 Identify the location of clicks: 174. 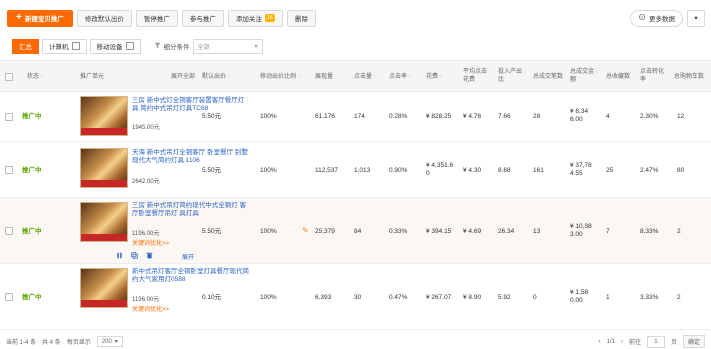
(359, 116).